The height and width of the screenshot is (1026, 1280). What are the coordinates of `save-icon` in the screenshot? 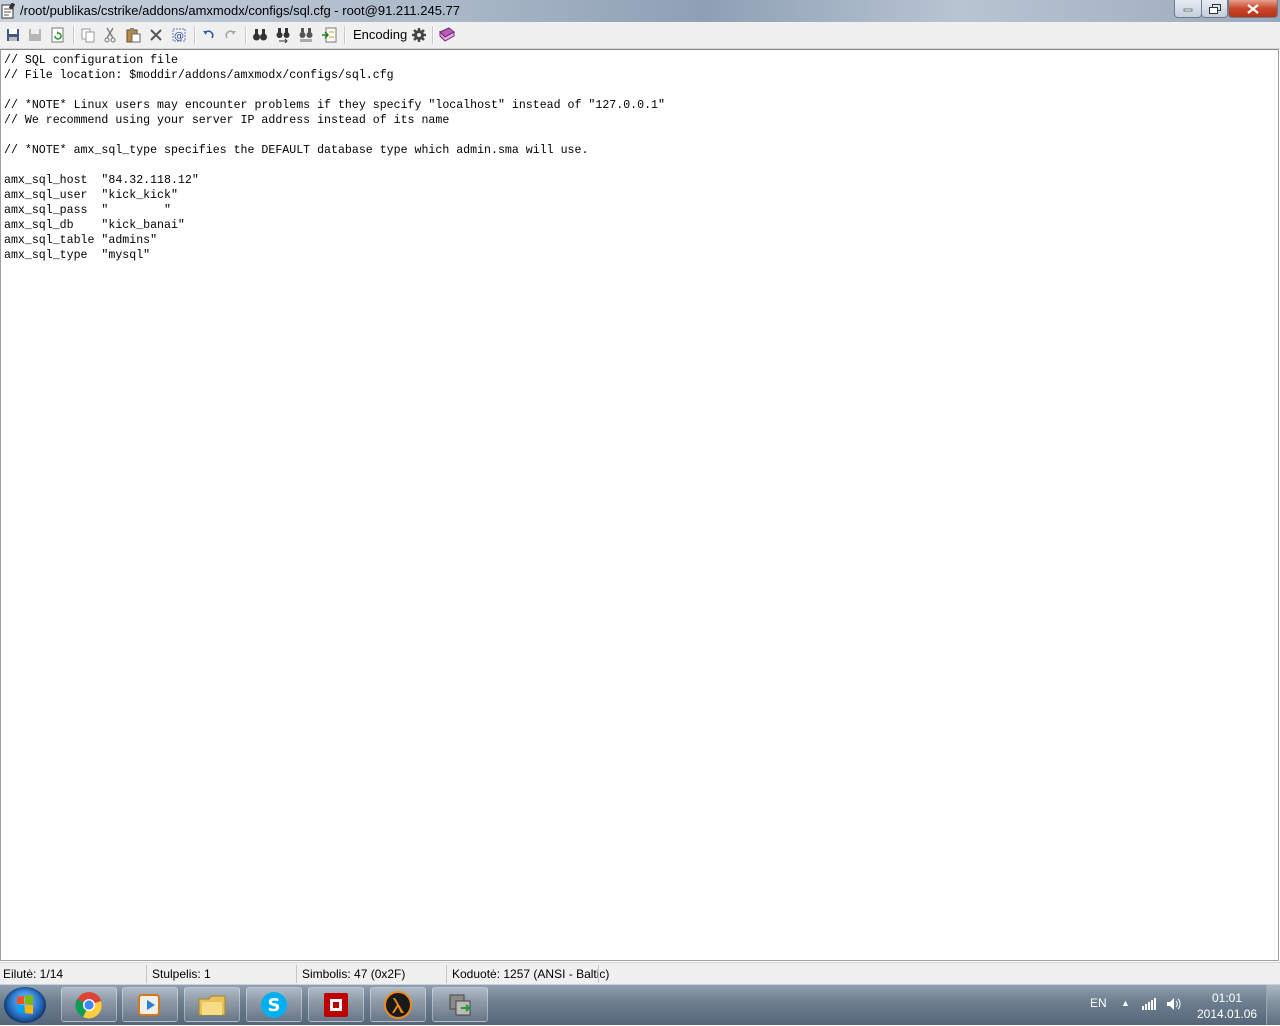 It's located at (35, 35).